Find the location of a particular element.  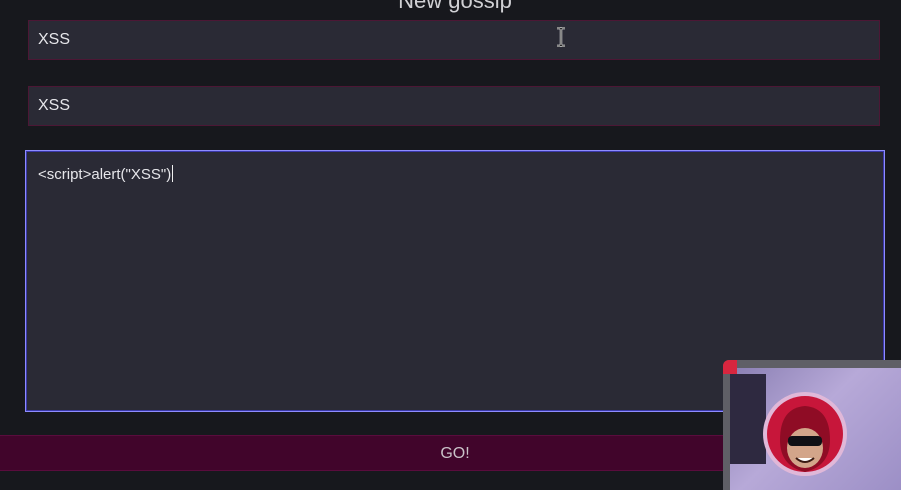

textarea-content: <script>alert("XSS") is located at coordinates (105, 174).